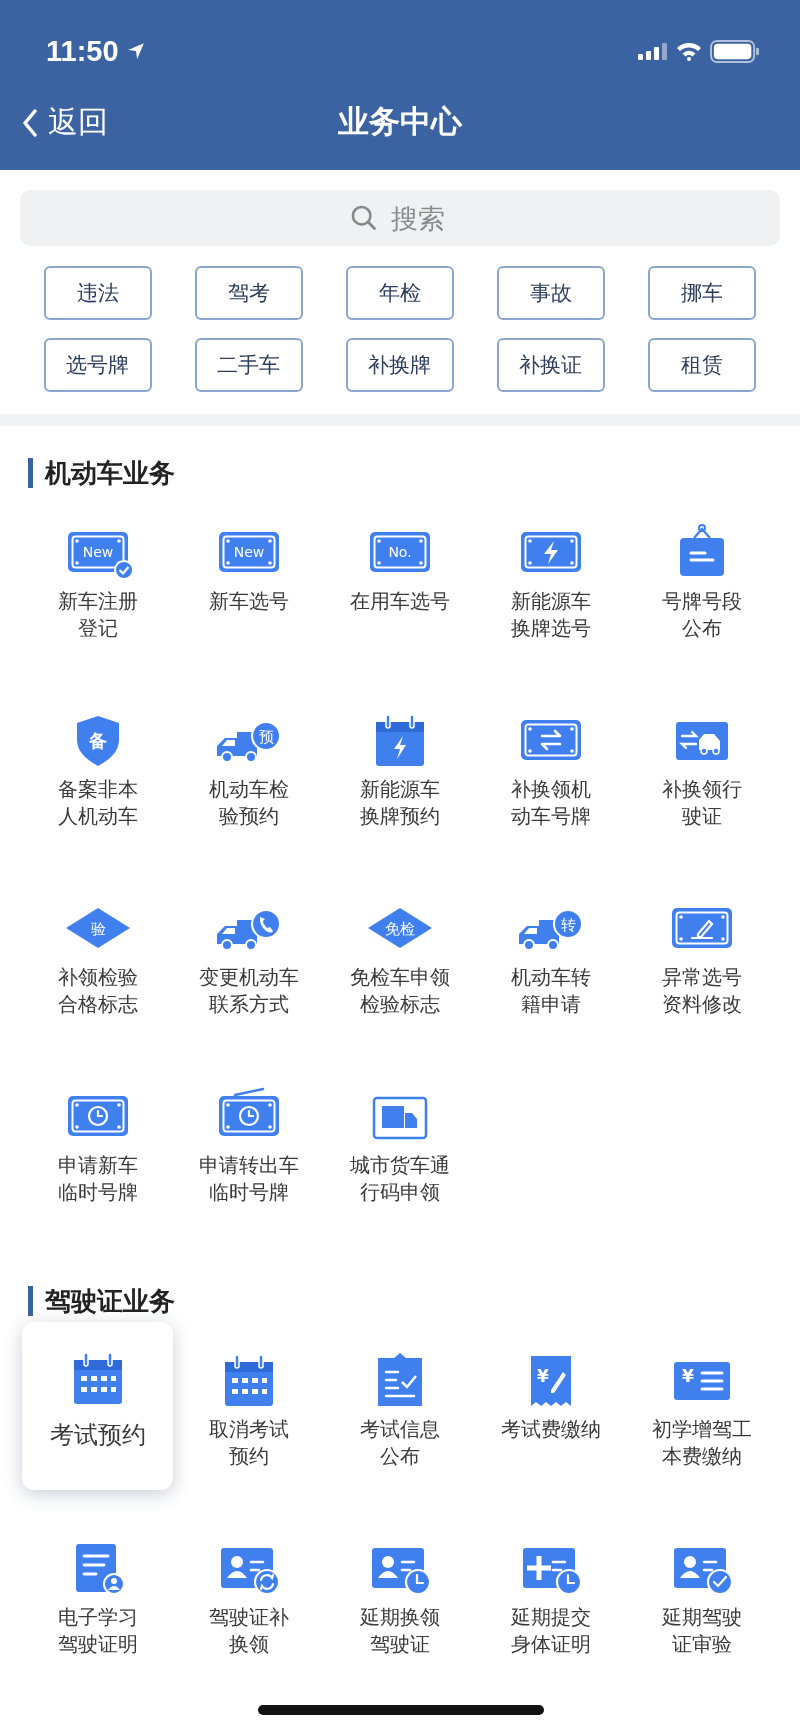  What do you see at coordinates (701, 577) in the screenshot?
I see `service-tile: 号牌号段公布` at bounding box center [701, 577].